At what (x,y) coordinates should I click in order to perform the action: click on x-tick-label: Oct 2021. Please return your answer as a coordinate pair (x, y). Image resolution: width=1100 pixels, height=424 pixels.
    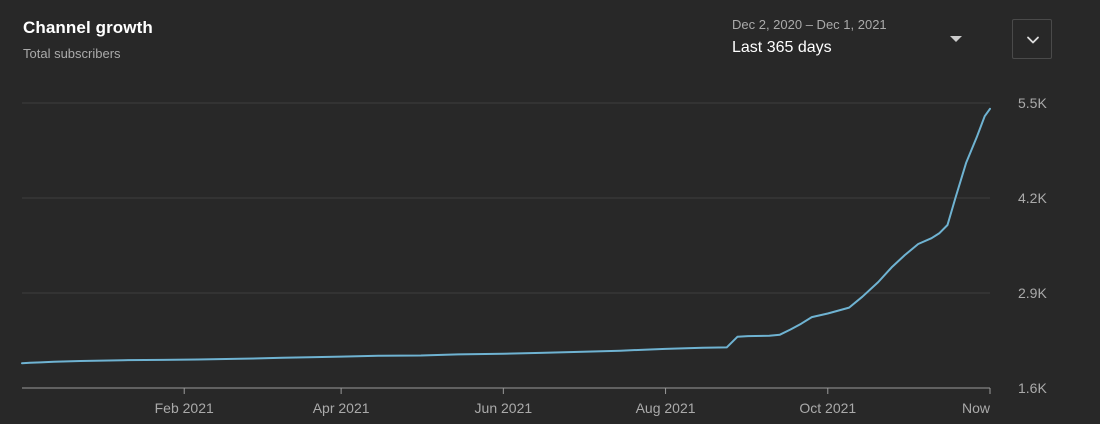
    Looking at the image, I should click on (827, 408).